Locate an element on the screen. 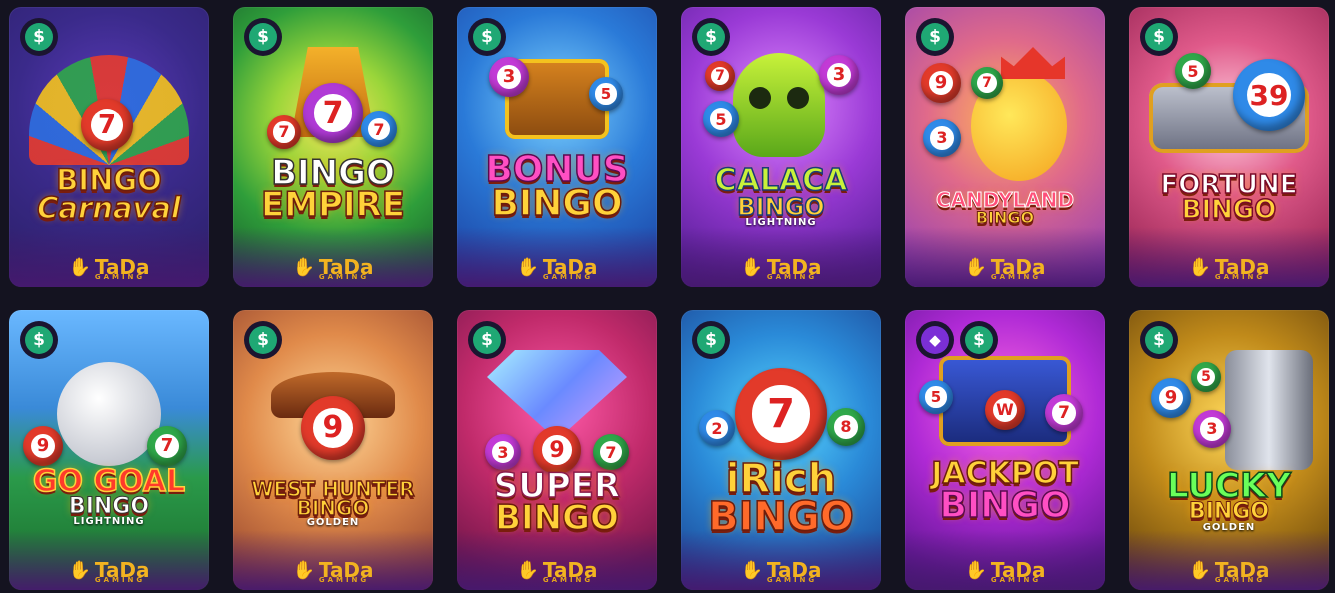 The image size is (1335, 593). game-title: GO GOAL BINGO LIGHTNING is located at coordinates (109, 496).